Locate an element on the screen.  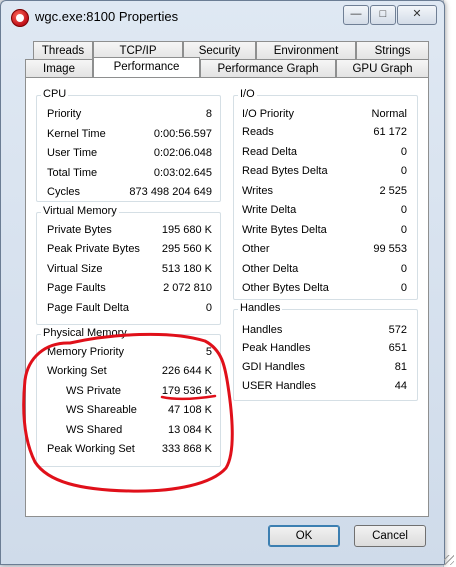
row-value: 0:00:56.597 is located at coordinates (182, 134).